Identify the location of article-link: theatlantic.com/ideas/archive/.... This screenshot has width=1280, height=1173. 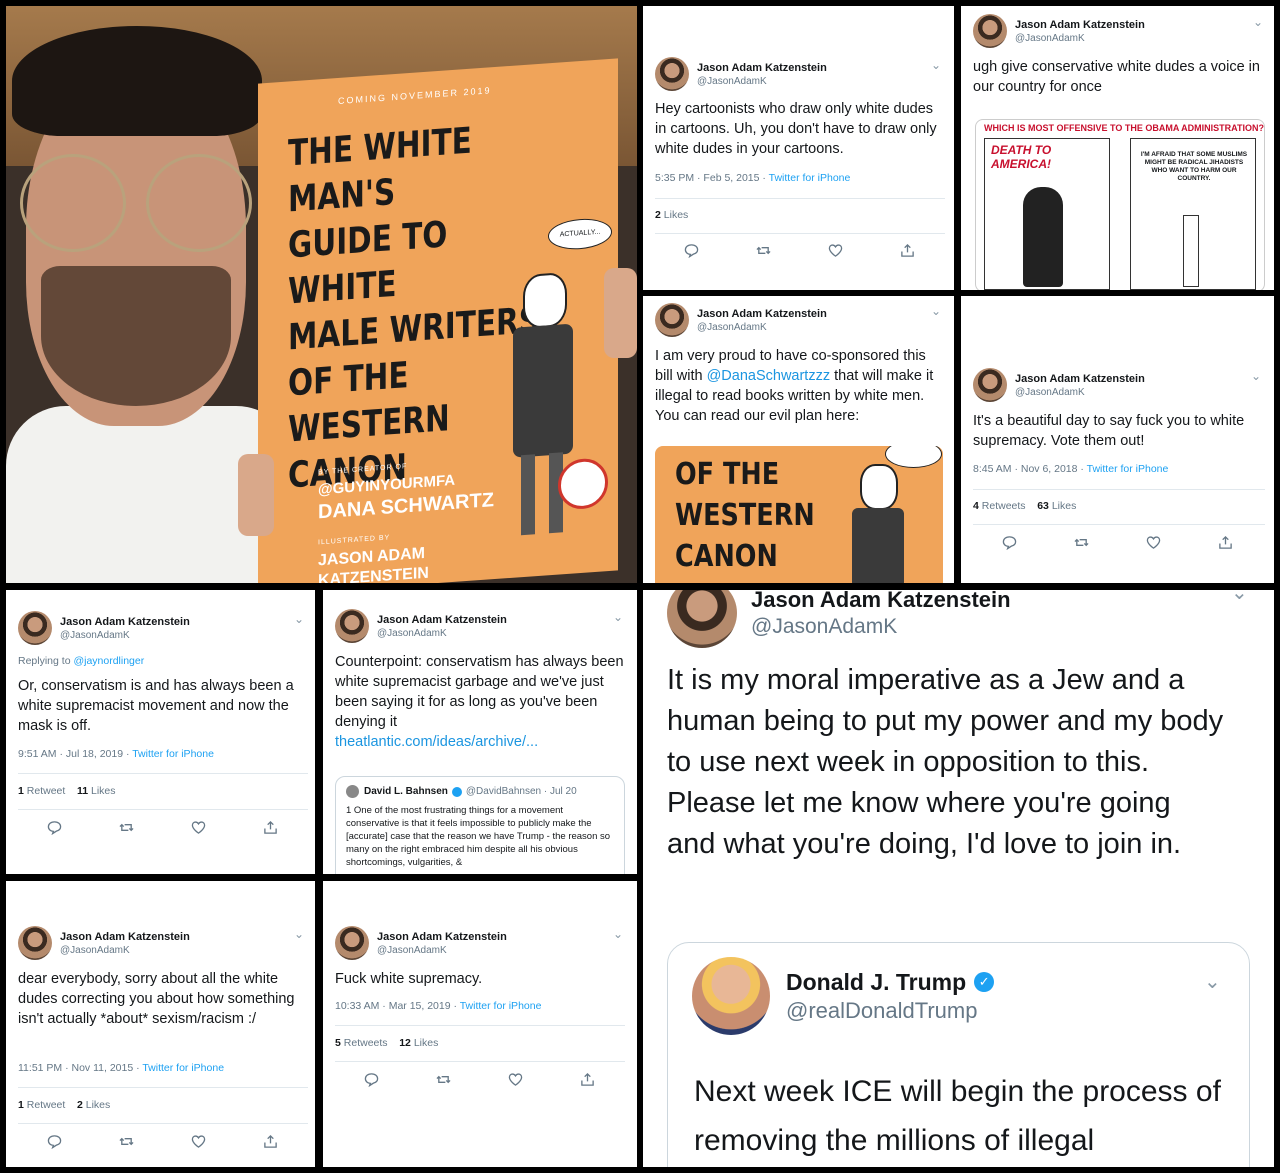
(481, 742).